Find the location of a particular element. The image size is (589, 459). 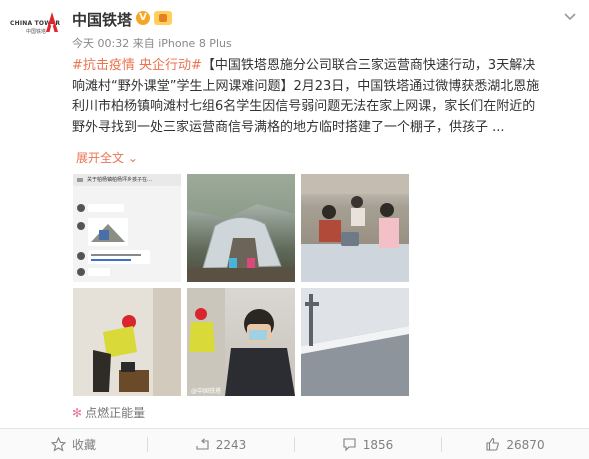

image-antenna-on-building is located at coordinates (355, 342).